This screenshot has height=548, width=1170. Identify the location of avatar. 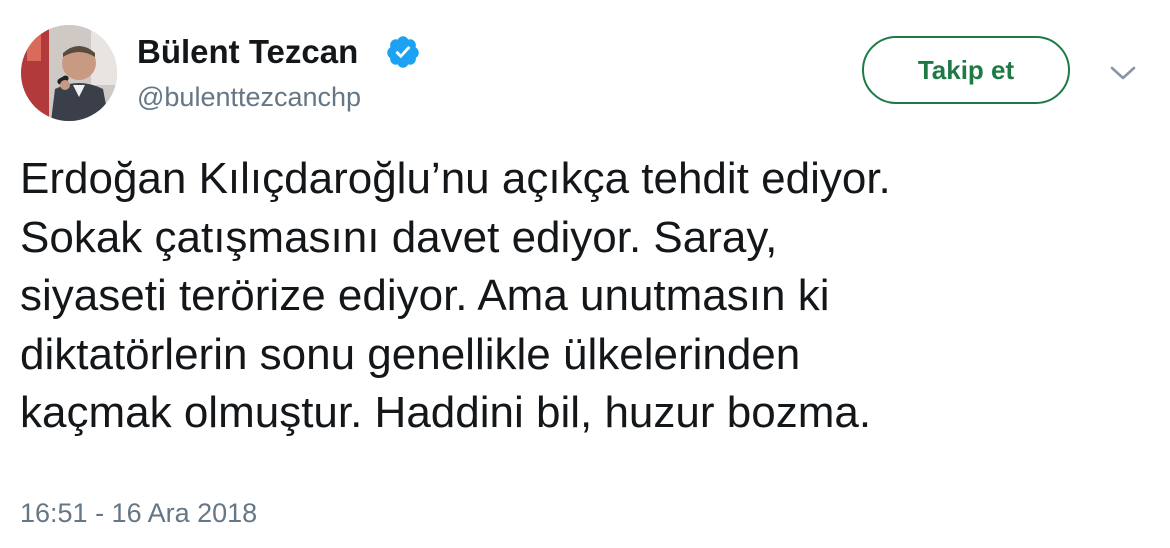
(69, 73).